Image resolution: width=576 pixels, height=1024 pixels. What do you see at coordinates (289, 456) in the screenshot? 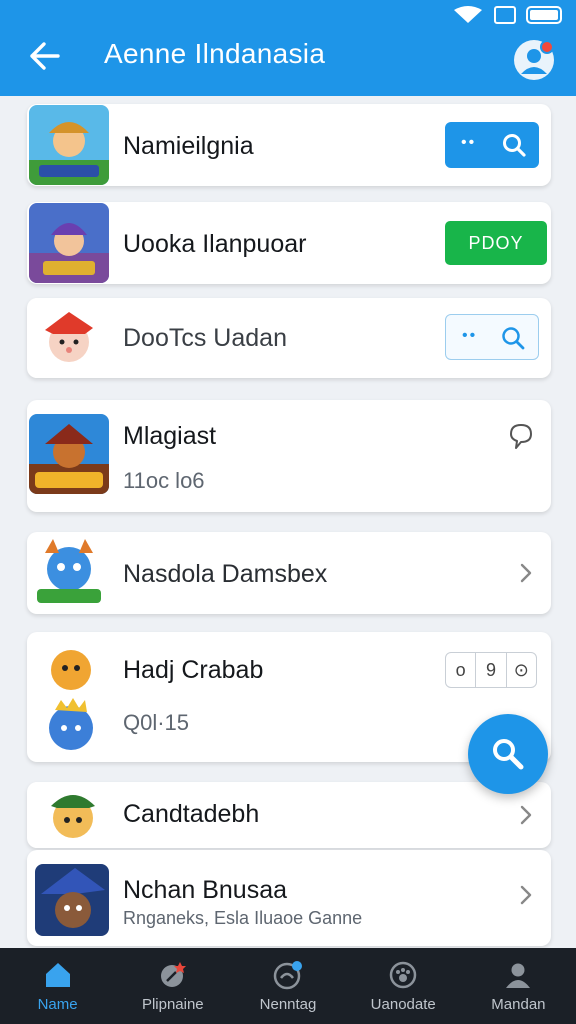
I see `list-item: Mlagiast 11oc lo6` at bounding box center [289, 456].